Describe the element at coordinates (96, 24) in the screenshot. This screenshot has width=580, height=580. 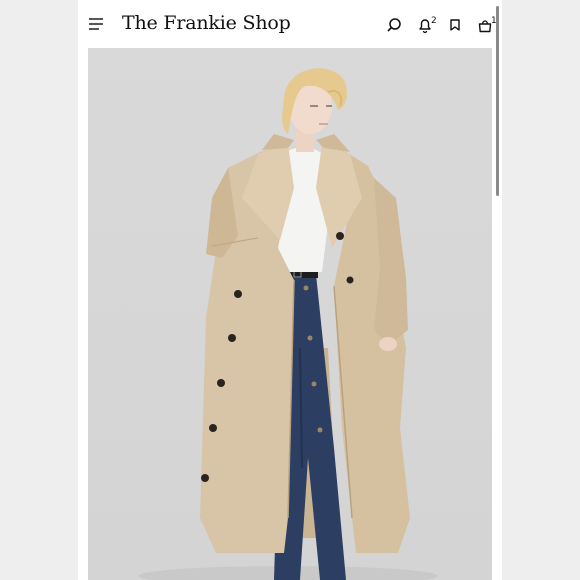
I see `hamburger-menu-icon` at that location.